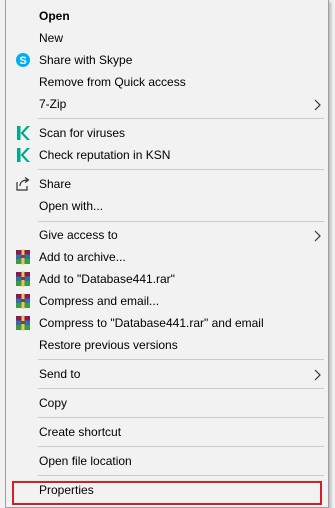  Describe the element at coordinates (51, 38) in the screenshot. I see `menu-item-label: New` at that location.